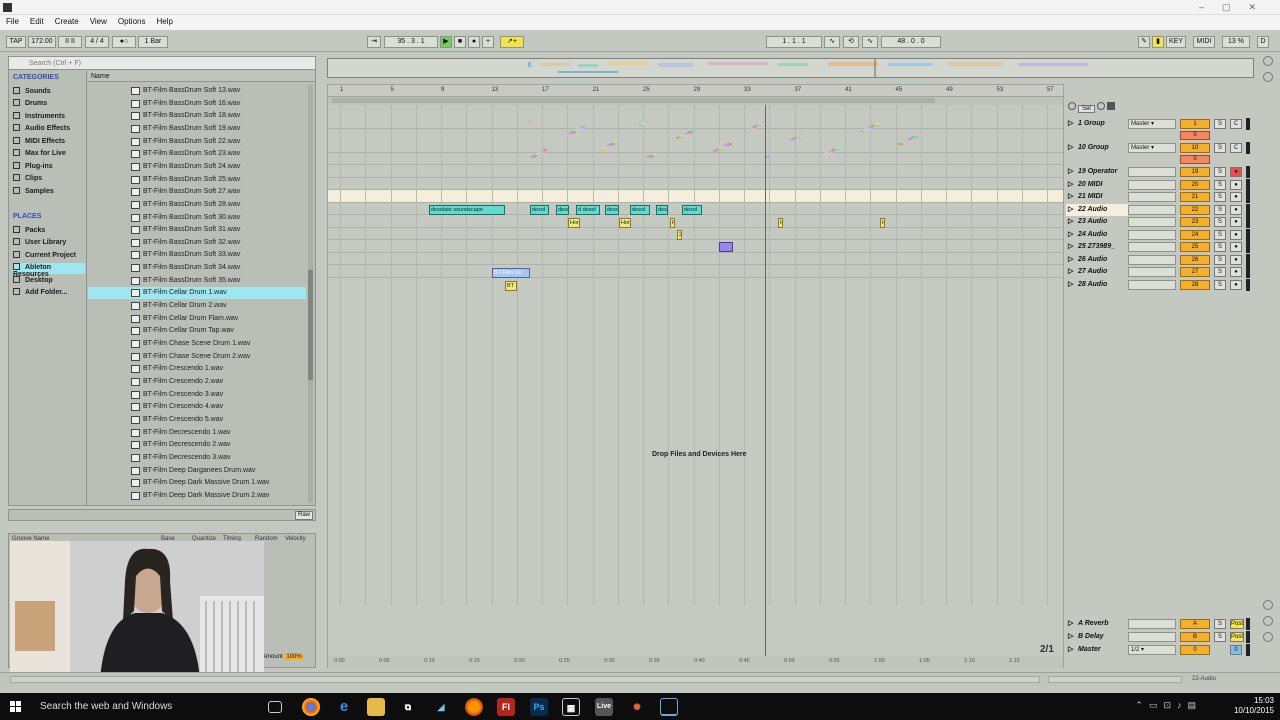  What do you see at coordinates (637, 707) in the screenshot?
I see `blender-icon: ✺` at bounding box center [637, 707].